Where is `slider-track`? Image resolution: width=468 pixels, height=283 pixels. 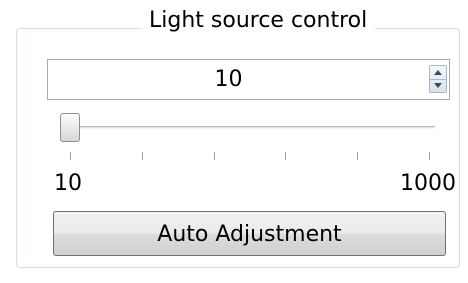
slider-track is located at coordinates (250, 127).